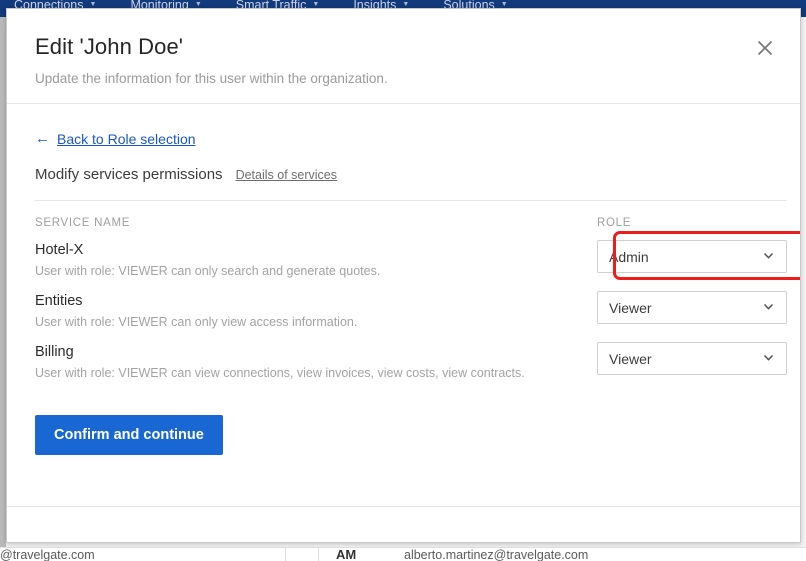 The height and width of the screenshot is (561, 806). I want to click on role-select-billing: Viewer, so click(692, 358).